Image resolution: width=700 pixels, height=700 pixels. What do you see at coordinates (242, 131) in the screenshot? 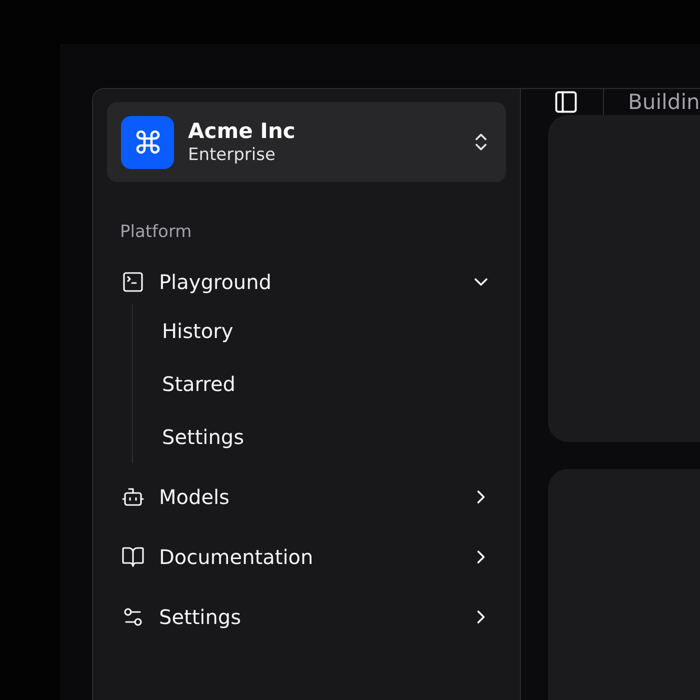
I see `team-name: Acme Inc` at bounding box center [242, 131].